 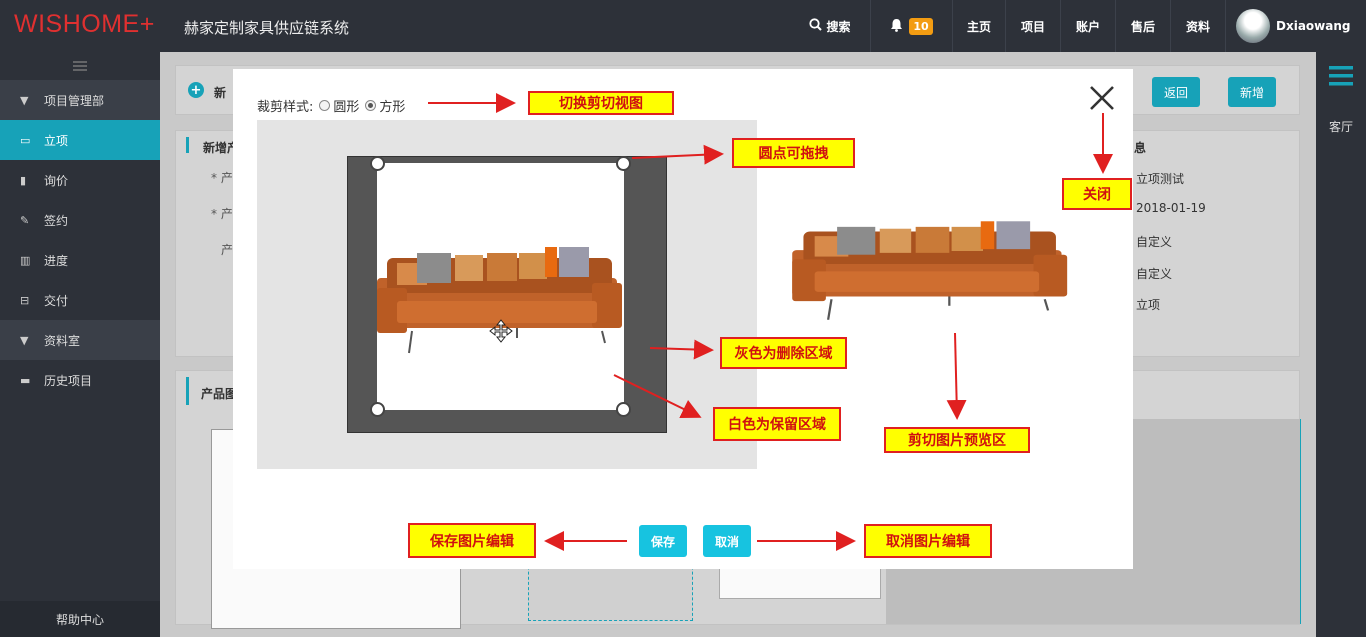 I want to click on annotation-close: 关闭, so click(x=1097, y=194).